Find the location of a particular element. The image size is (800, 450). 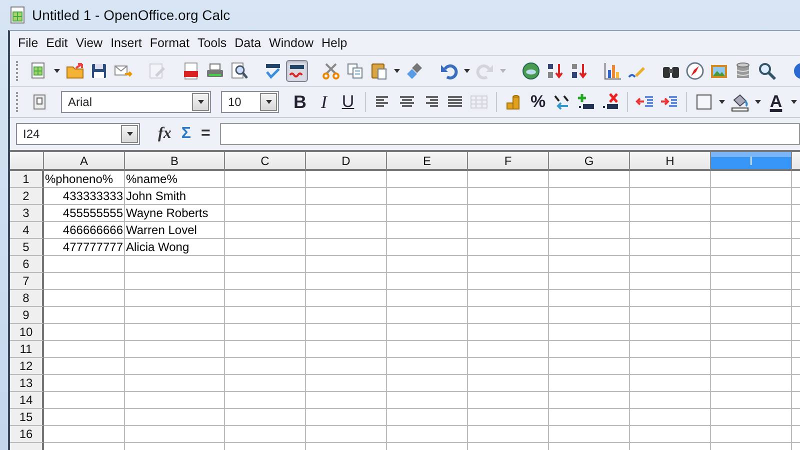

percent-button: % is located at coordinates (538, 102).